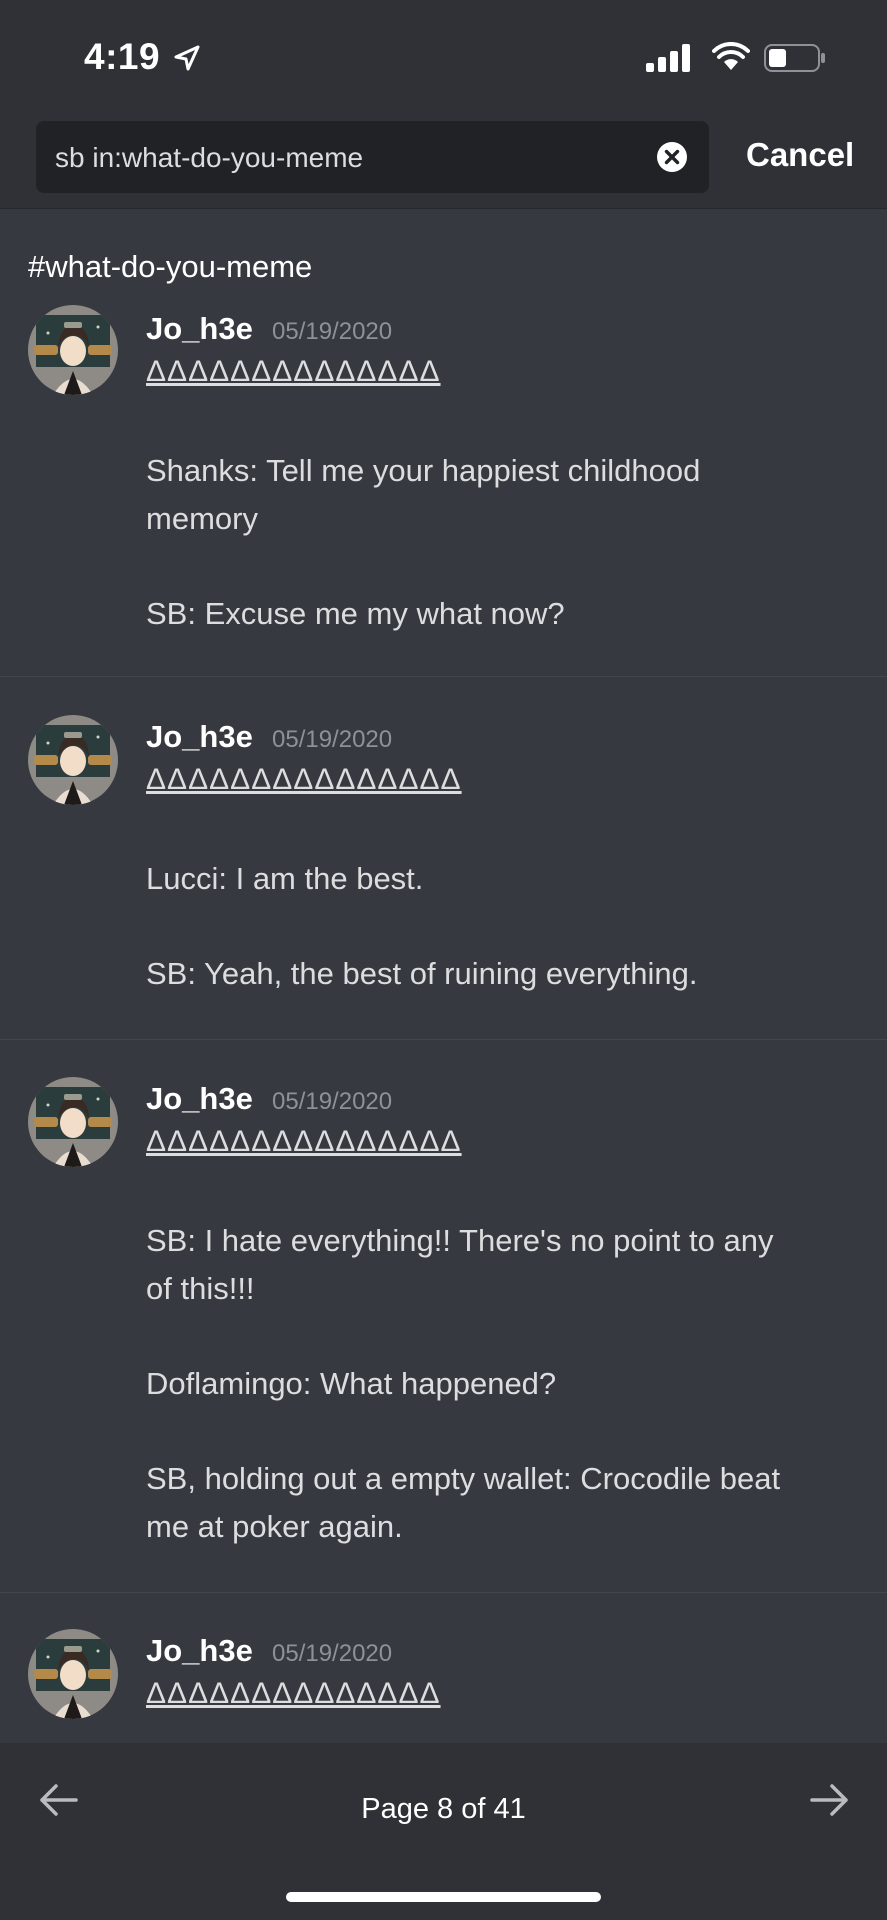 The height and width of the screenshot is (1920, 887). Describe the element at coordinates (800, 155) in the screenshot. I see `cancel-button: Cancel` at that location.